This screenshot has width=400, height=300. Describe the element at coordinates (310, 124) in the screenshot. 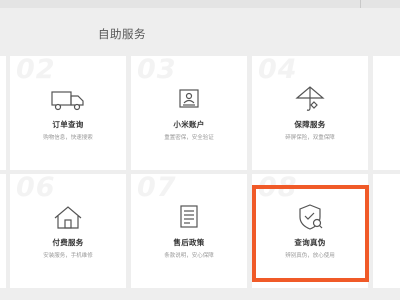

I see `card-title: 保障服务` at that location.